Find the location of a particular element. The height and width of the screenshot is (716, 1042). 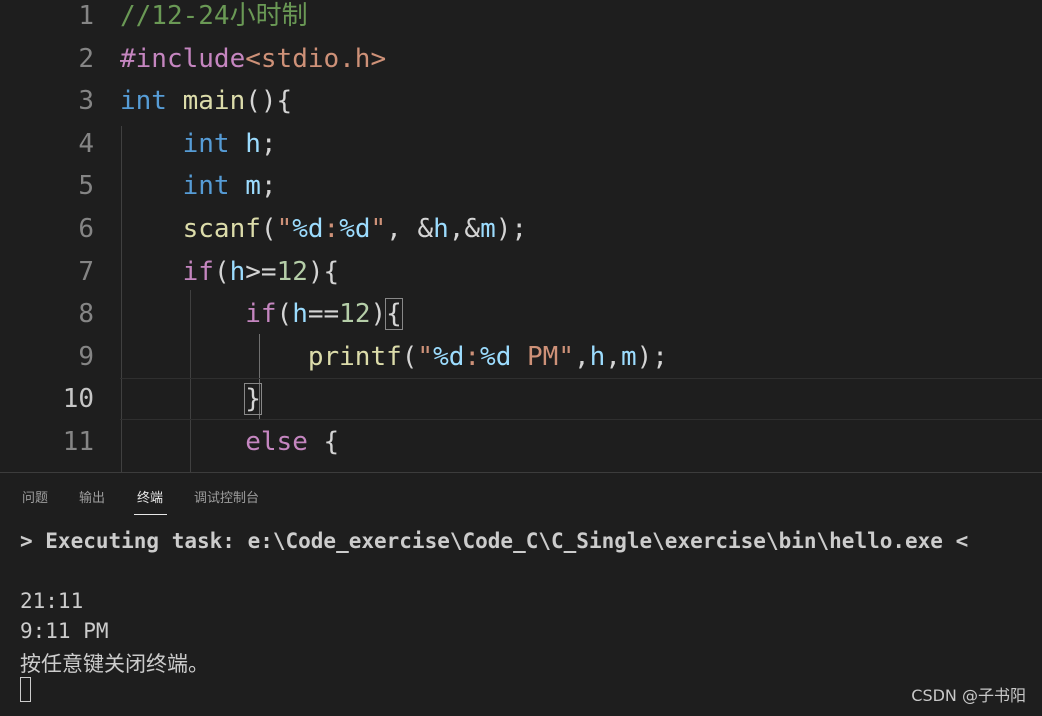

watermark: CSDN @子书阳 is located at coordinates (968, 695).